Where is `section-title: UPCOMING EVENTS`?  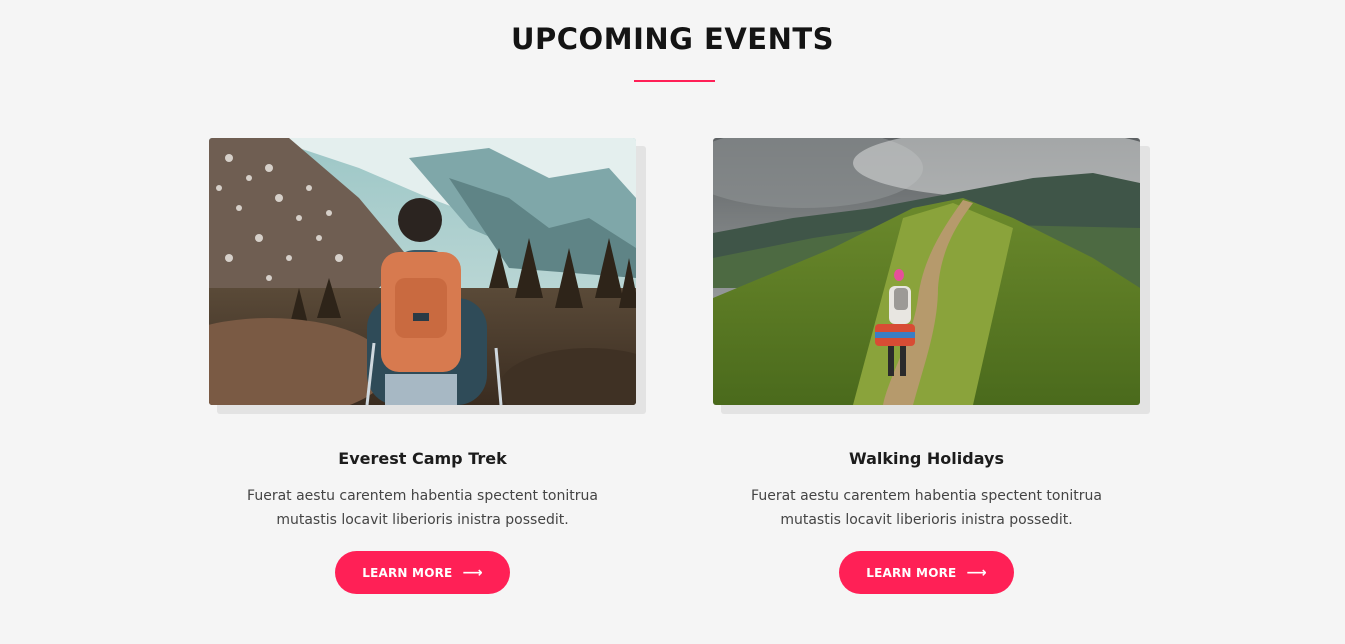
section-title: UPCOMING EVENTS is located at coordinates (672, 39).